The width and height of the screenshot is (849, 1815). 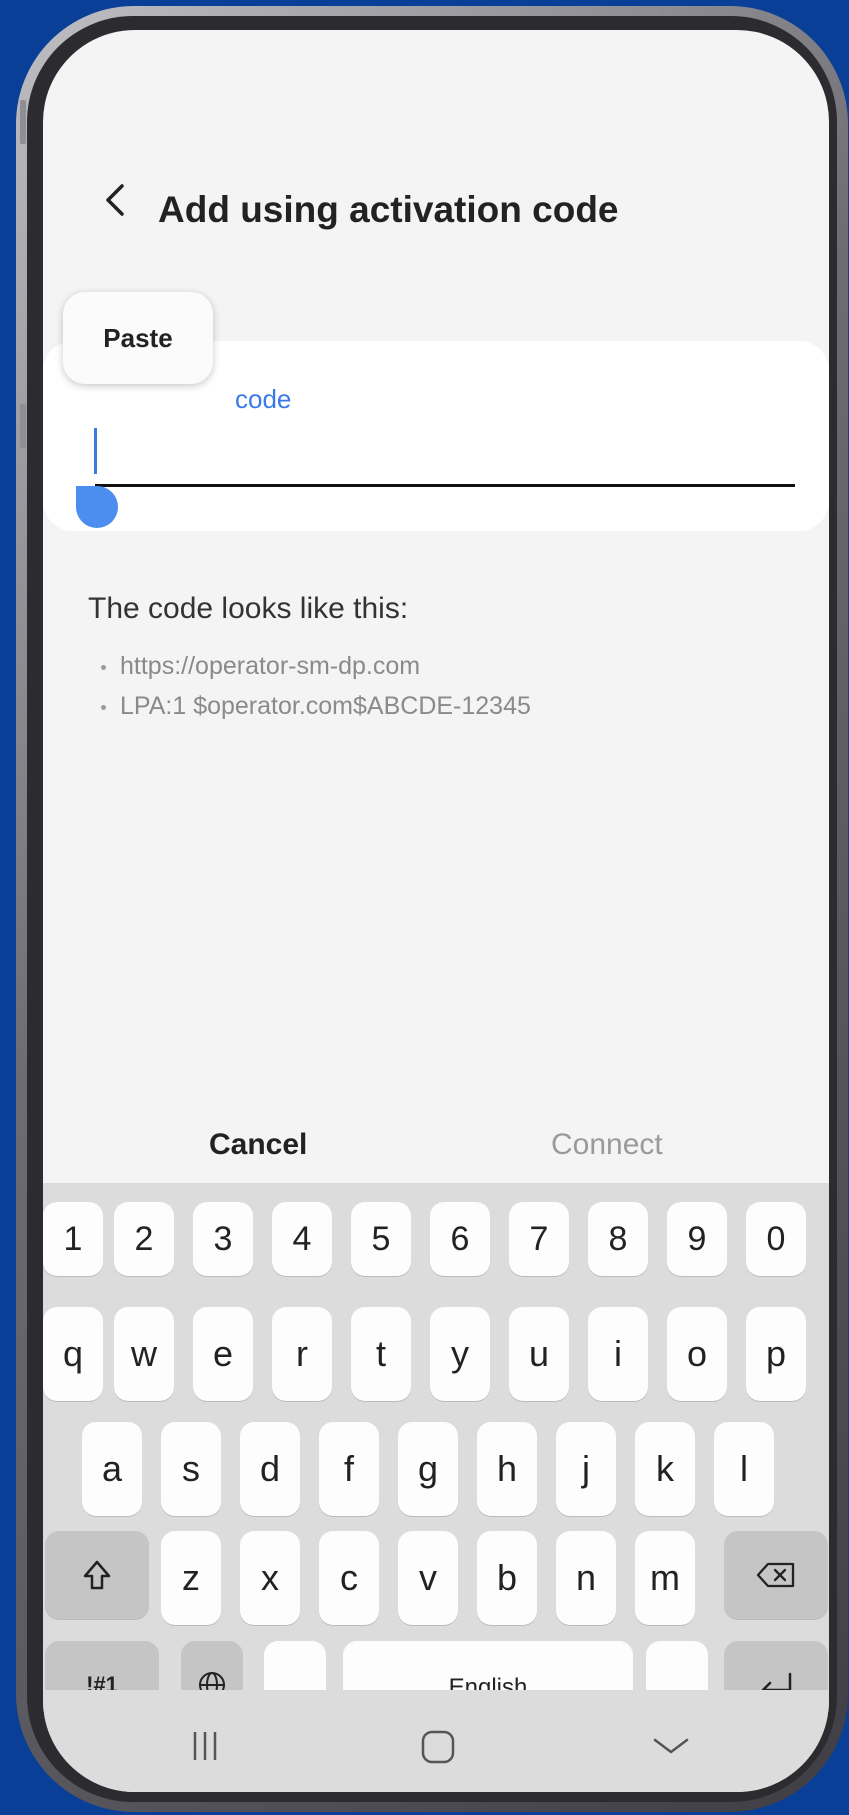 What do you see at coordinates (95, 451) in the screenshot?
I see `text-cursor` at bounding box center [95, 451].